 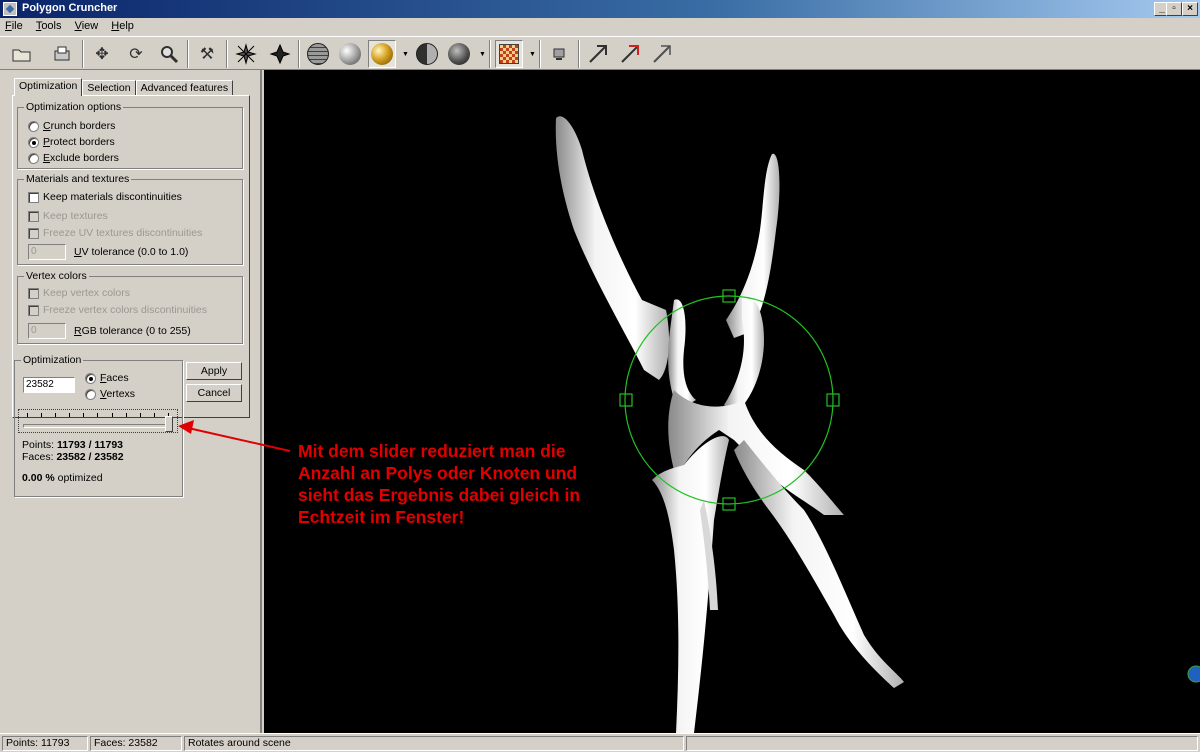 I want to click on status-points: Points: 11793, so click(x=45, y=743).